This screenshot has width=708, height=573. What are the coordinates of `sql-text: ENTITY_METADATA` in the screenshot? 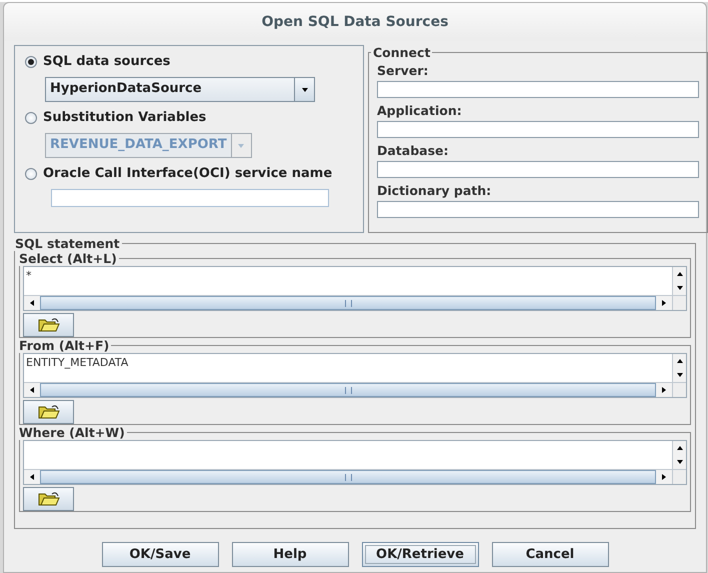 It's located at (77, 362).